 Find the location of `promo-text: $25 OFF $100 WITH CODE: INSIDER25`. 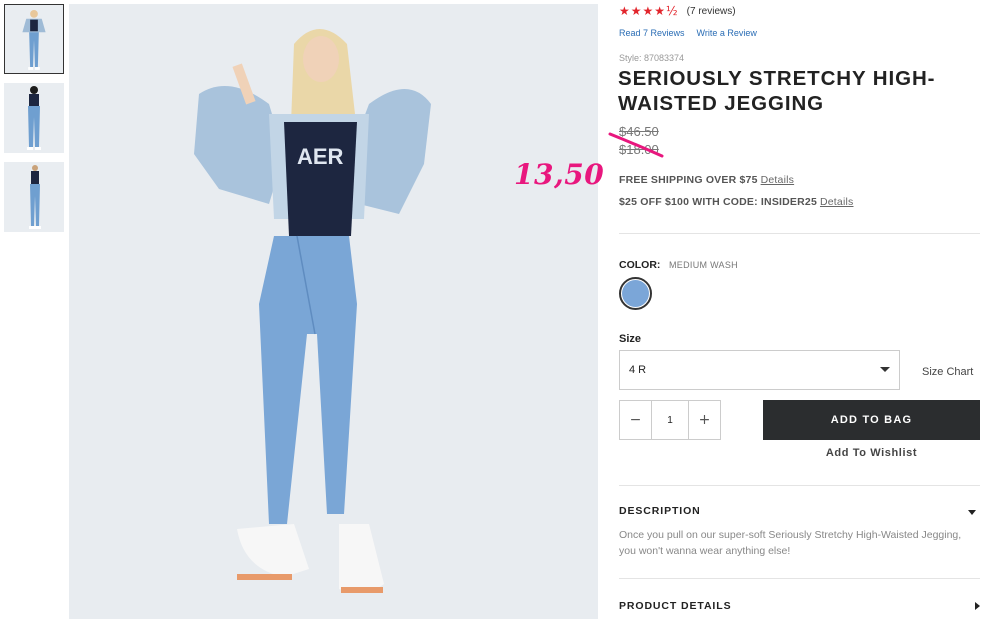

promo-text: $25 OFF $100 WITH CODE: INSIDER25 is located at coordinates (718, 202).